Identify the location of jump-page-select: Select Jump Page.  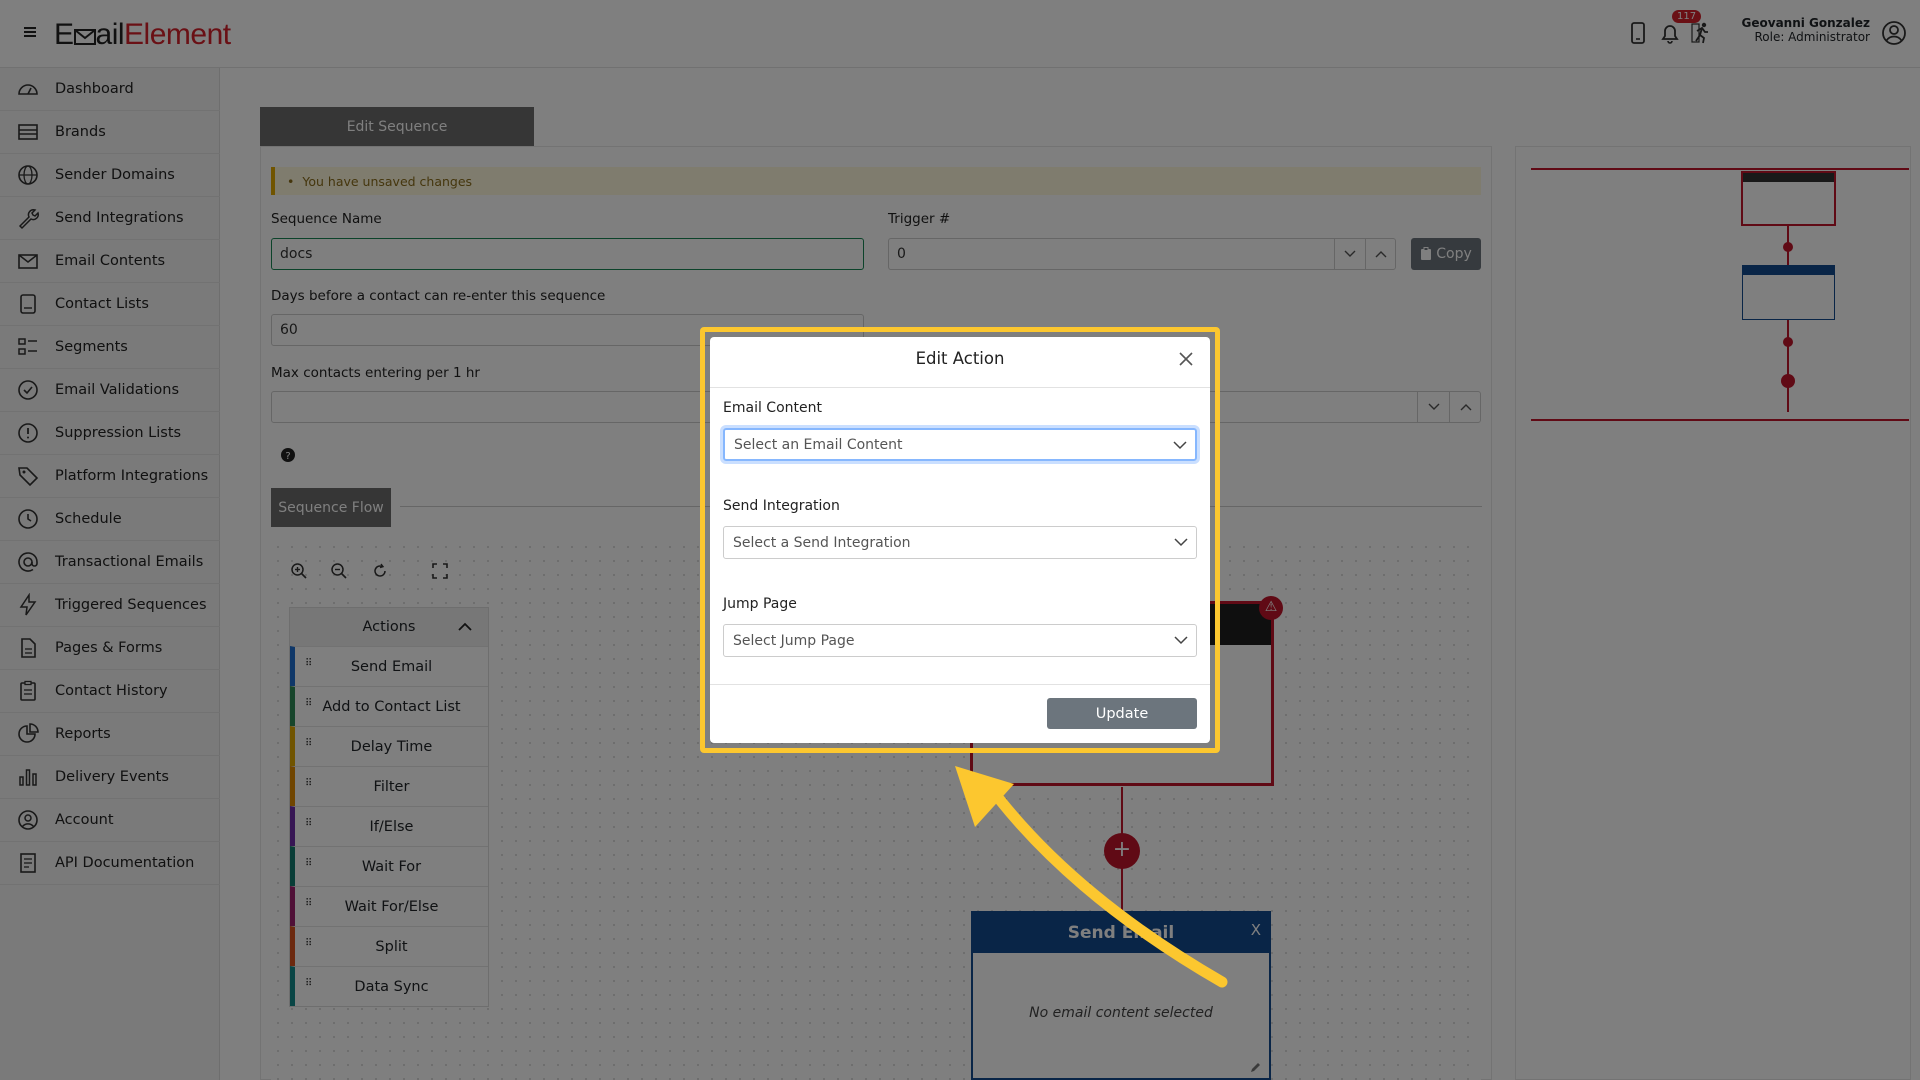
(960, 640).